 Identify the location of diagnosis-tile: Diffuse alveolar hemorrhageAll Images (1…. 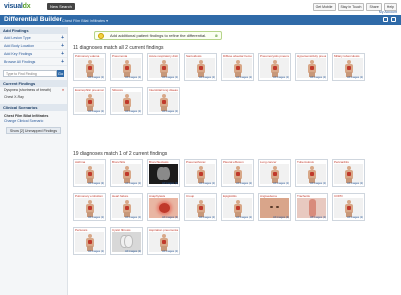
(237, 67).